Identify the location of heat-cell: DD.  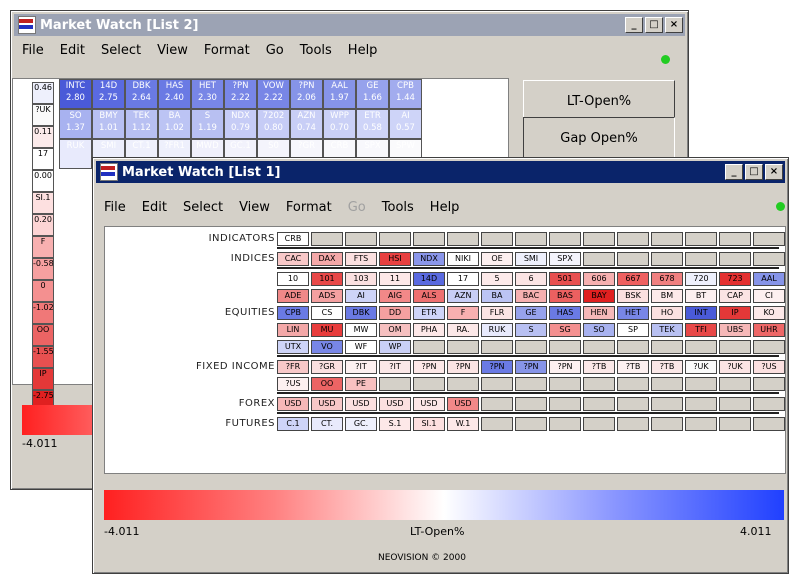
(395, 313).